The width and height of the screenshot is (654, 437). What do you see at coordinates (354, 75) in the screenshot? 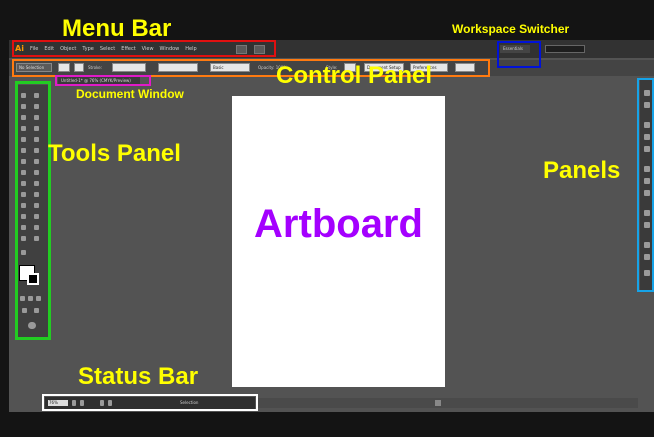
I see `control-panel-label: Control Panel` at bounding box center [354, 75].